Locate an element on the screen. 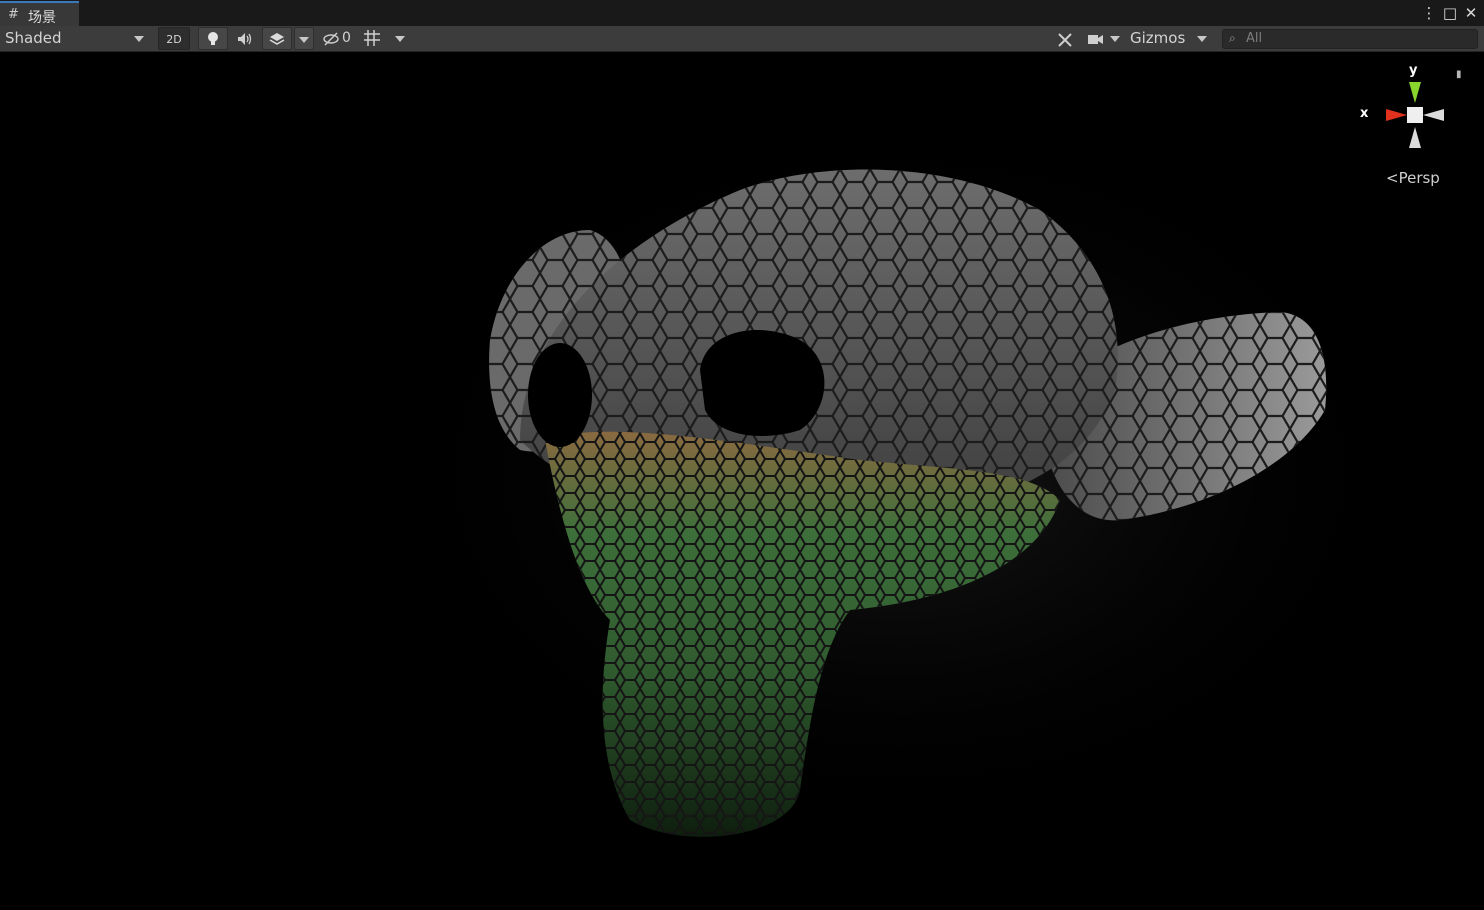  grid-dropdown-button is located at coordinates (399, 38).